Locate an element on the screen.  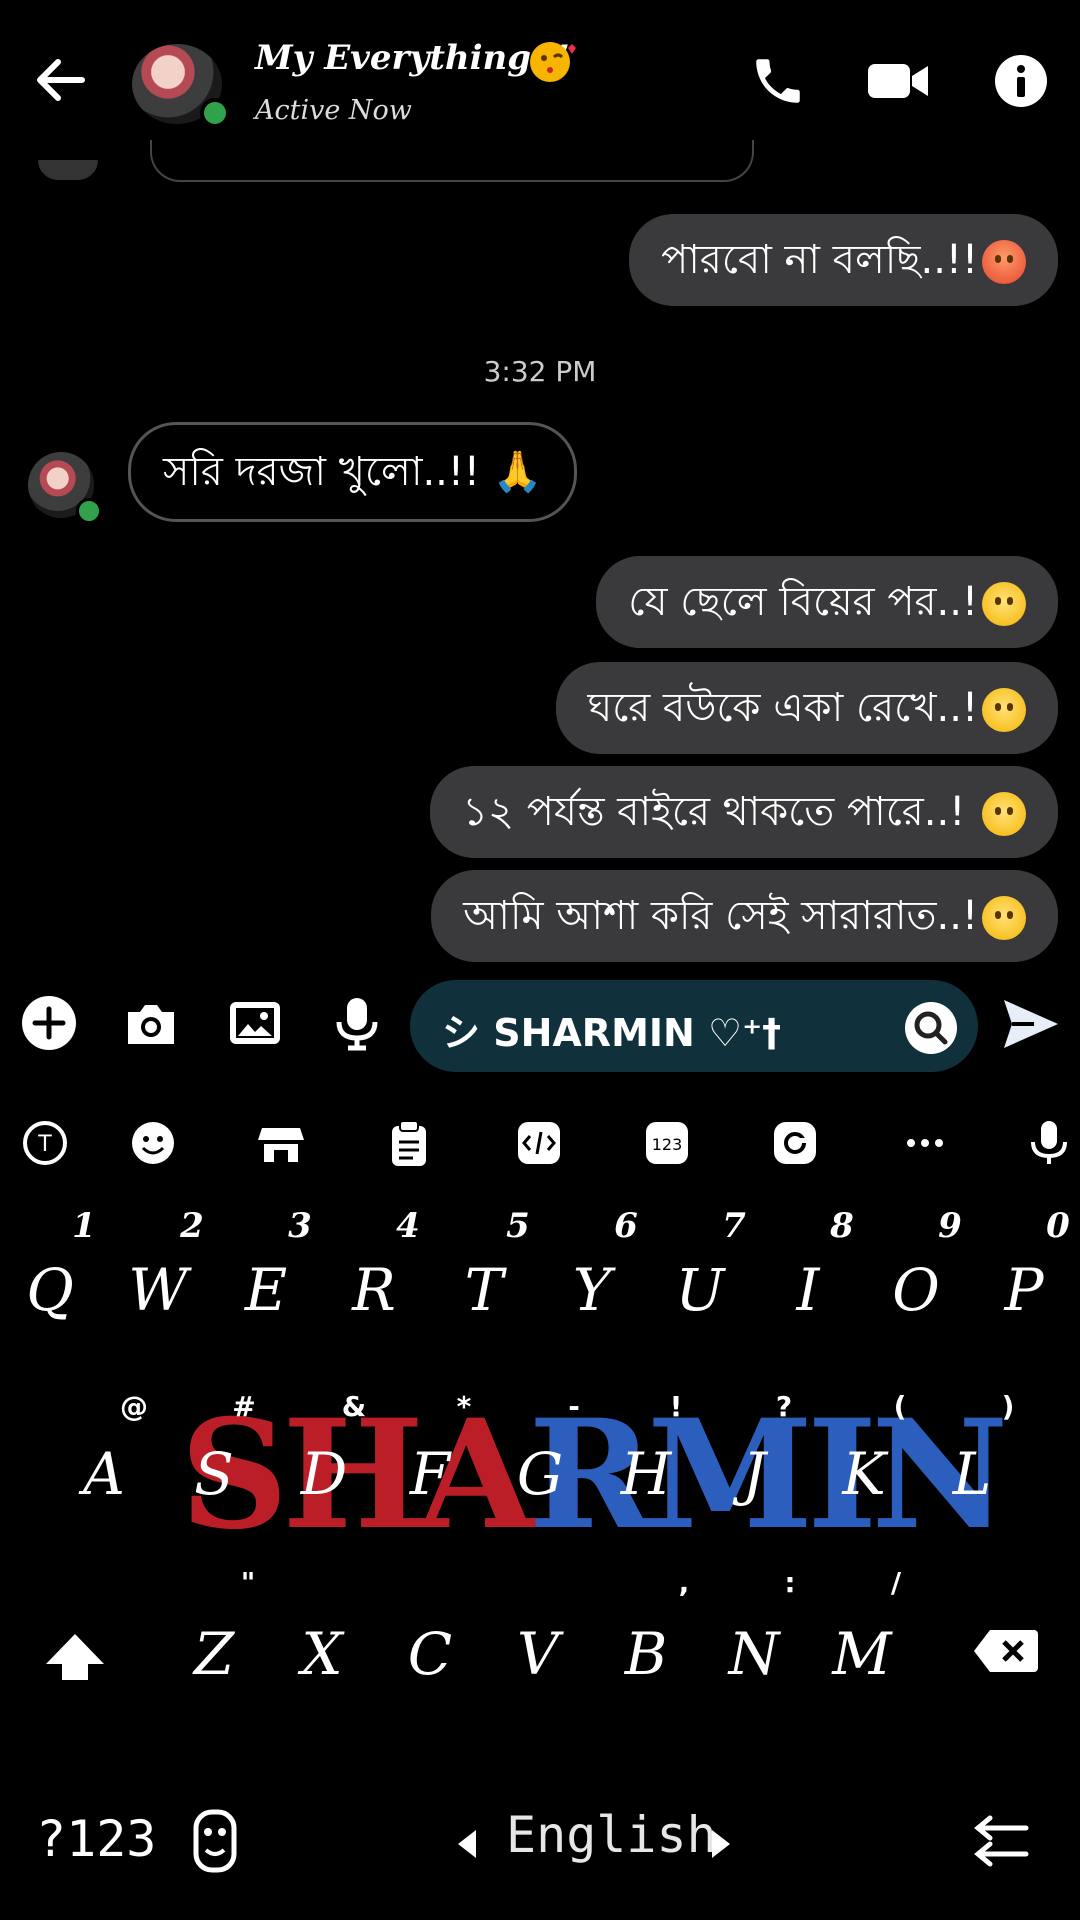
message-outgoing: ১২ পর্যন্ত বাইরে থাকতে পারে..! is located at coordinates (744, 812).